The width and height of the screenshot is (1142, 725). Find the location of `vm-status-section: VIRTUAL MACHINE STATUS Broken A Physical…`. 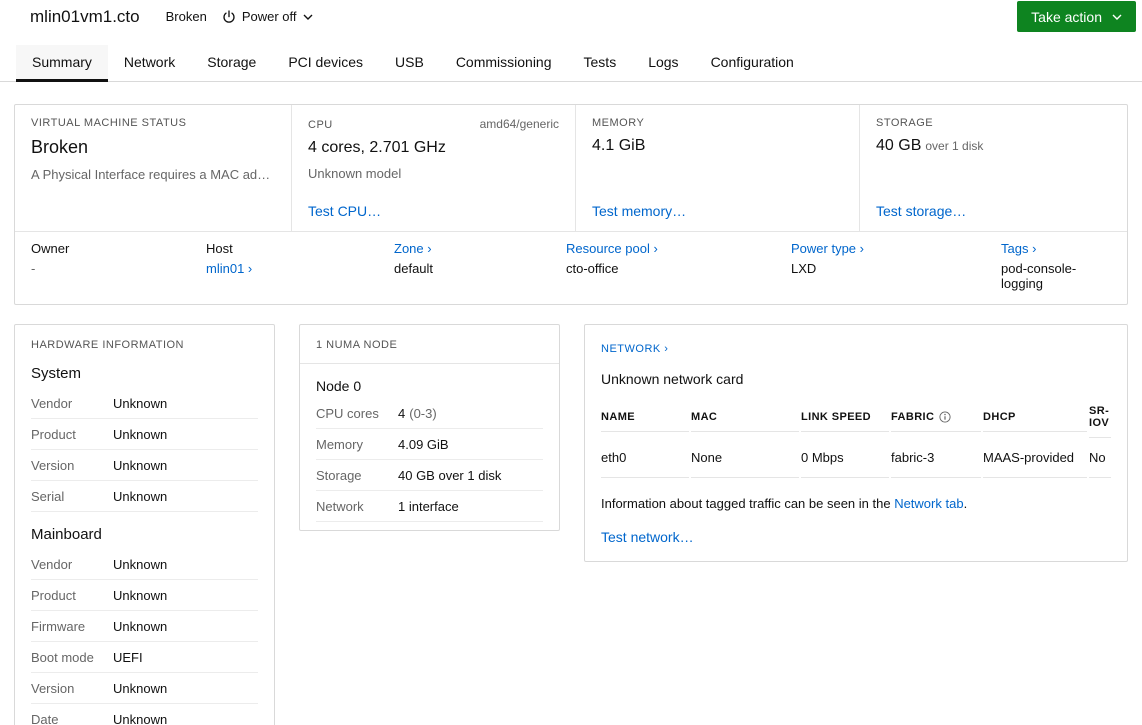

vm-status-section: VIRTUAL MACHINE STATUS Broken A Physical… is located at coordinates (153, 168).